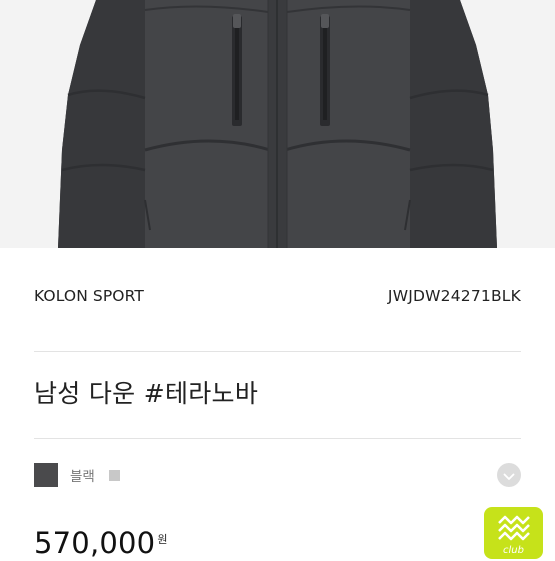 The image size is (555, 561). I want to click on brand-name: KOLON SPORT, so click(89, 296).